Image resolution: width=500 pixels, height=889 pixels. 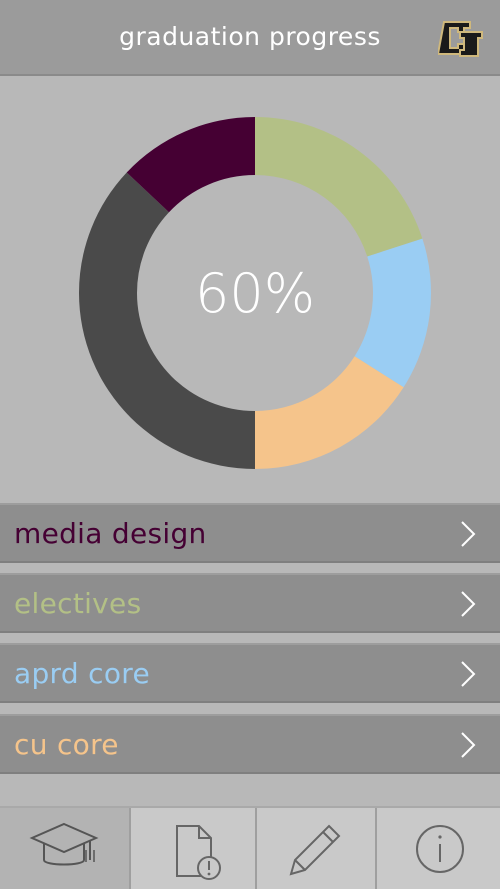 I want to click on bottom-tab-bar, so click(x=250, y=847).